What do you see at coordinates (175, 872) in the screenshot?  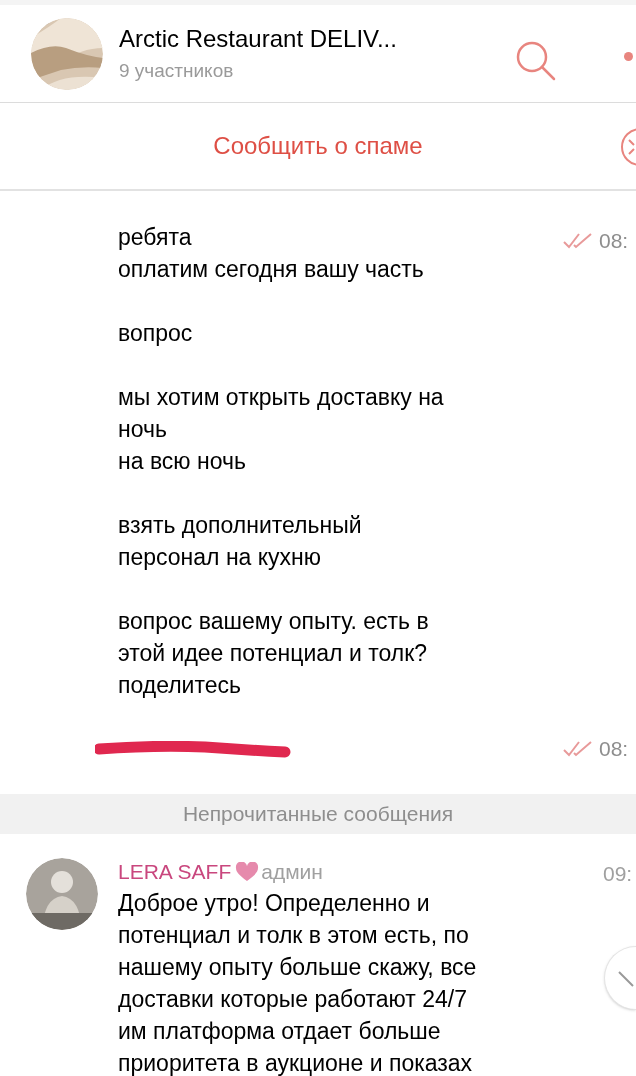 I see `author-name: LERA SAFF` at bounding box center [175, 872].